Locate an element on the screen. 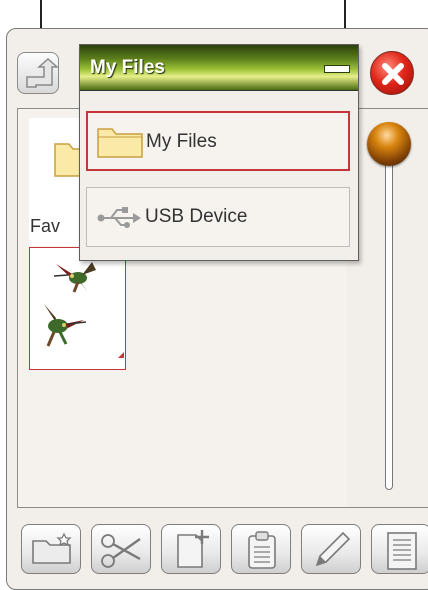 This screenshot has width=428, height=590. document-icon is located at coordinates (402, 551).